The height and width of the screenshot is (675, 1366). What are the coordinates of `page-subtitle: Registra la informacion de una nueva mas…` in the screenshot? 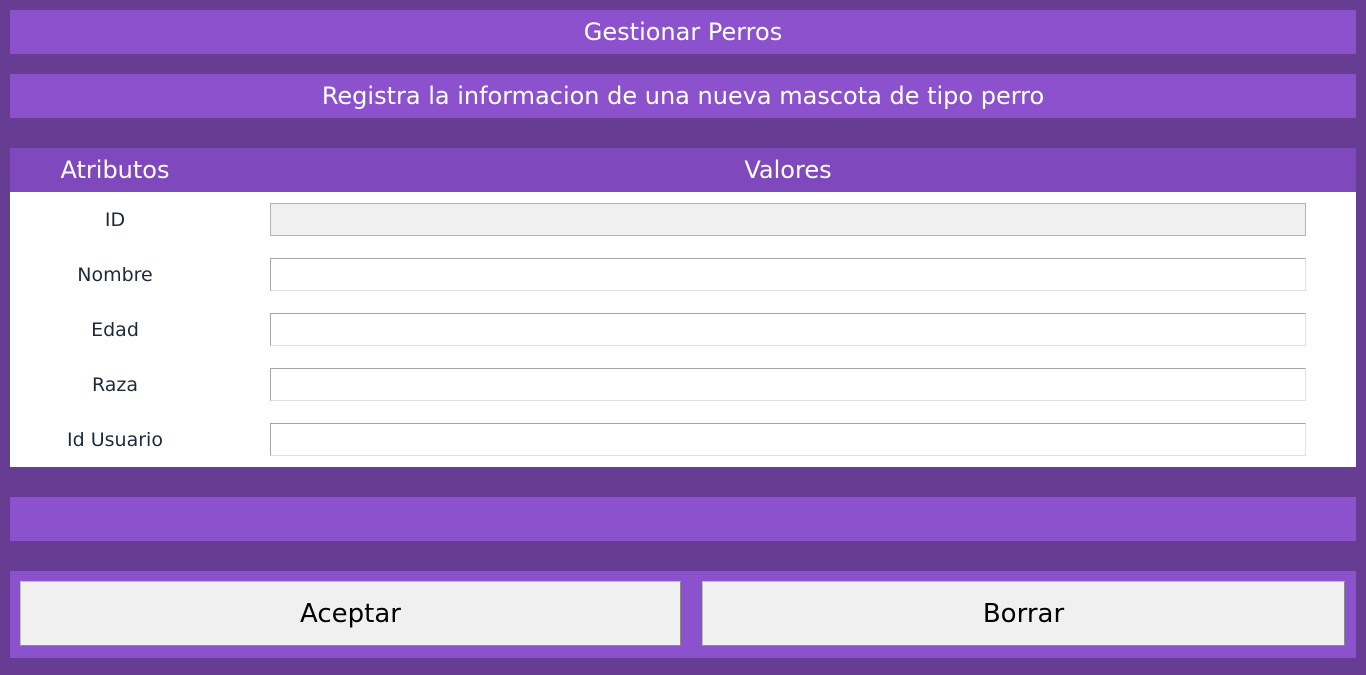 It's located at (683, 96).